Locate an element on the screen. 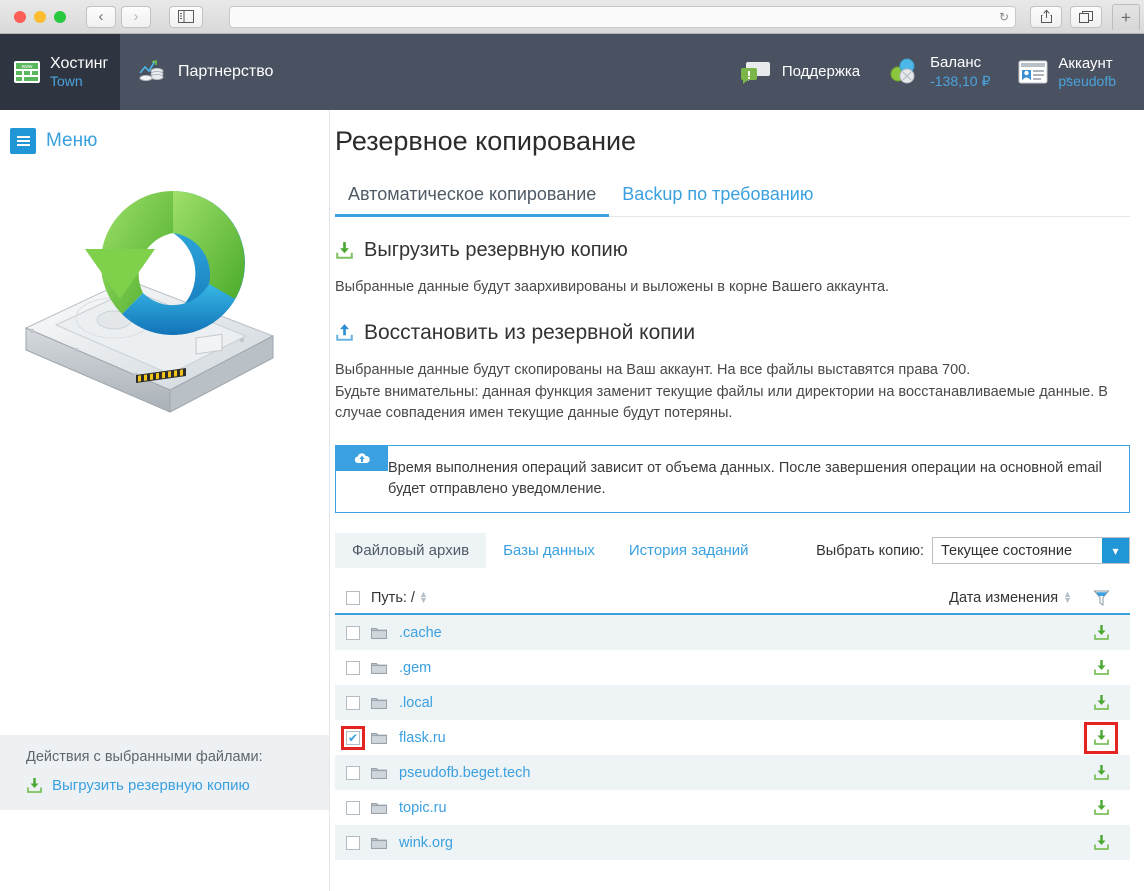 This screenshot has width=1144, height=891. row-name-link: flask.ru is located at coordinates (422, 738).